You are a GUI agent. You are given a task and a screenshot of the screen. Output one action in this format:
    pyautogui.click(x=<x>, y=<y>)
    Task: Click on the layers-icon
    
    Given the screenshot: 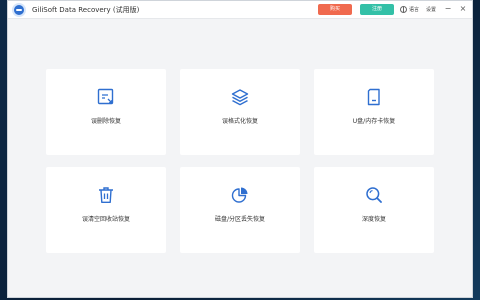 What is the action you would take?
    pyautogui.click(x=240, y=97)
    